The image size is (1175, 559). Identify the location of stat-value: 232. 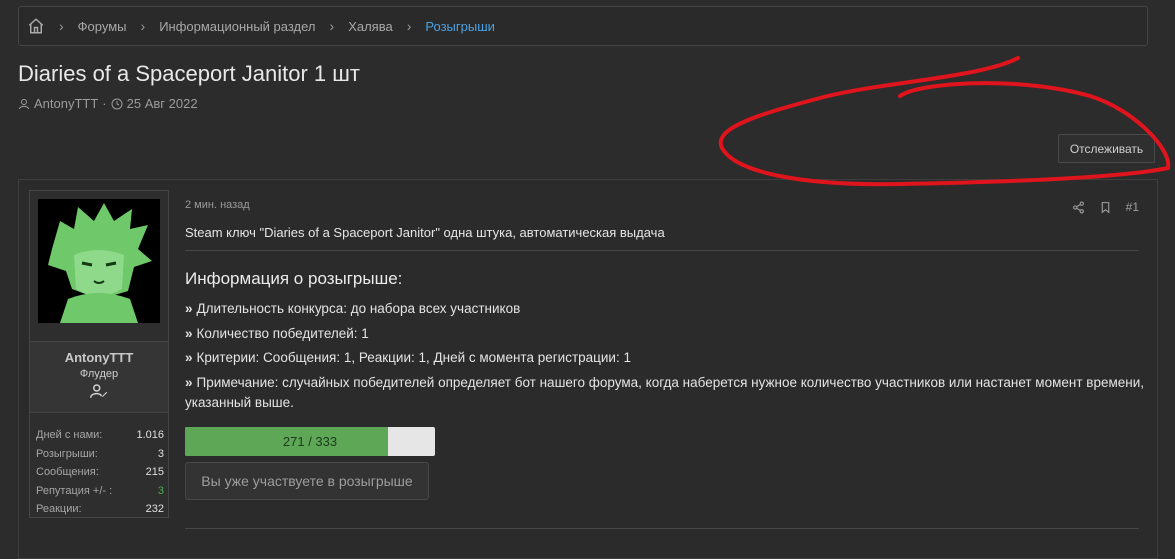
(154, 509).